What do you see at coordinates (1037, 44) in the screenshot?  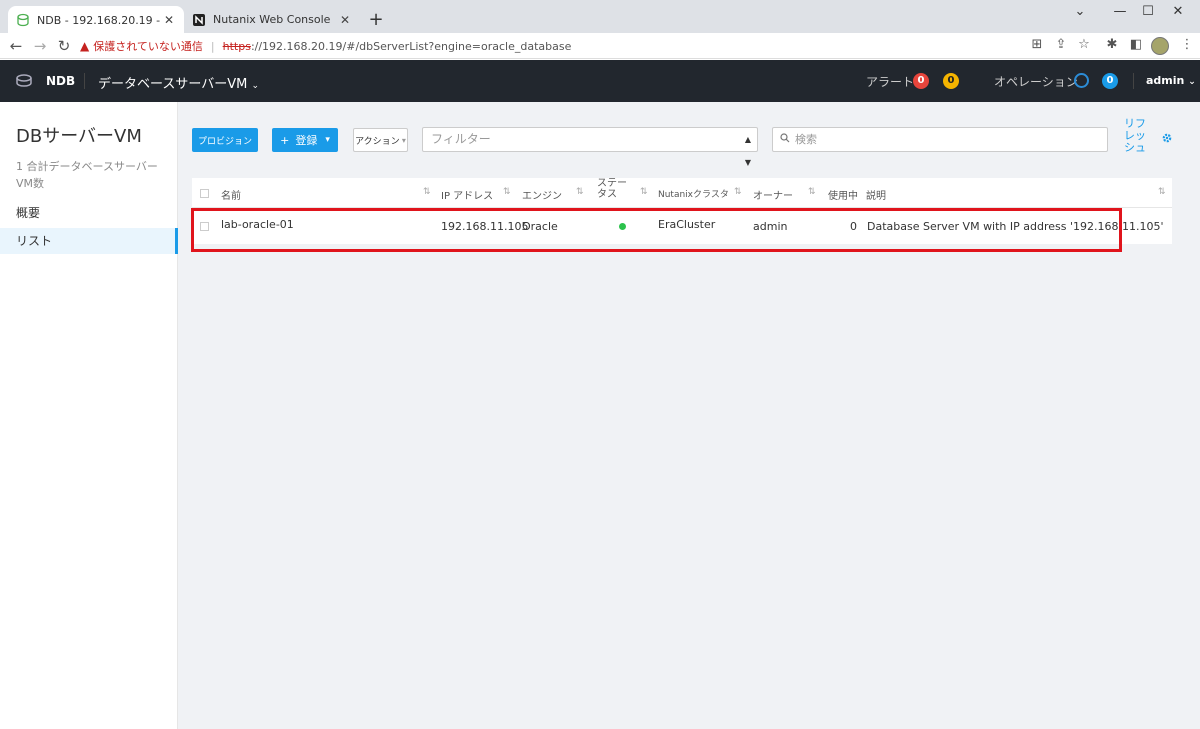 I see `translate-icon: ⊞` at bounding box center [1037, 44].